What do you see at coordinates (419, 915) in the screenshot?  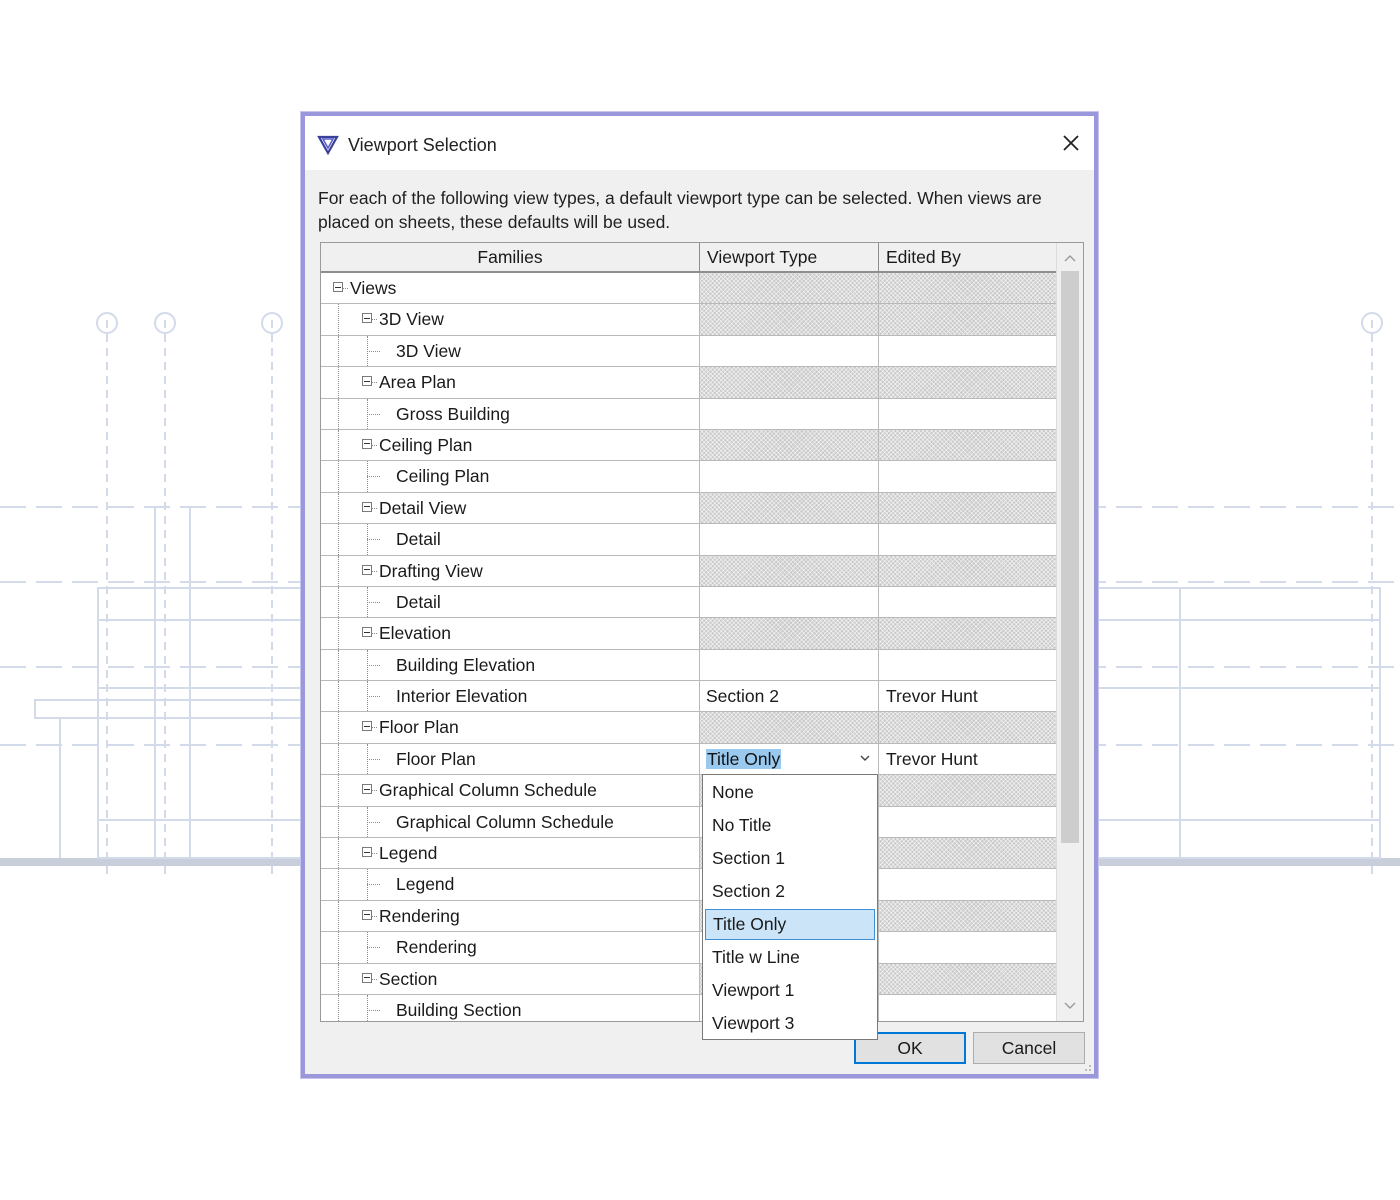 I see `family-label: Rendering` at bounding box center [419, 915].